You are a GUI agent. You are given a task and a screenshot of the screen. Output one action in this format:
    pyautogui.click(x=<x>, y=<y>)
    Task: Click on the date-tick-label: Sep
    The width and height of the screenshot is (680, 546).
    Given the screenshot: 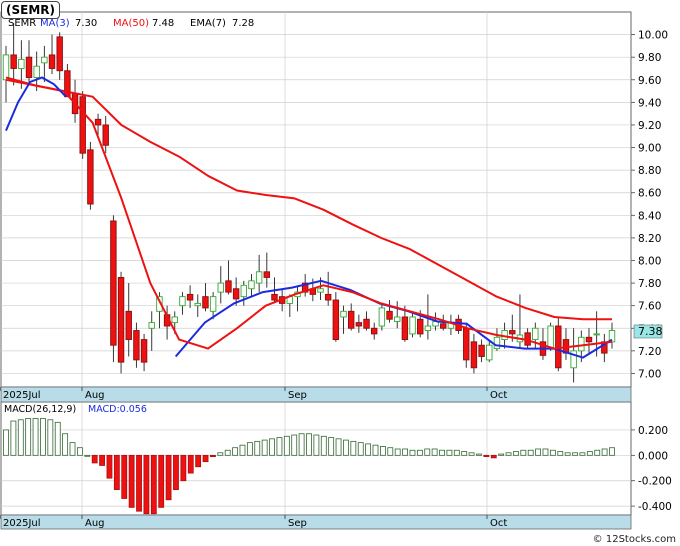 What is the action you would take?
    pyautogui.click(x=297, y=395)
    